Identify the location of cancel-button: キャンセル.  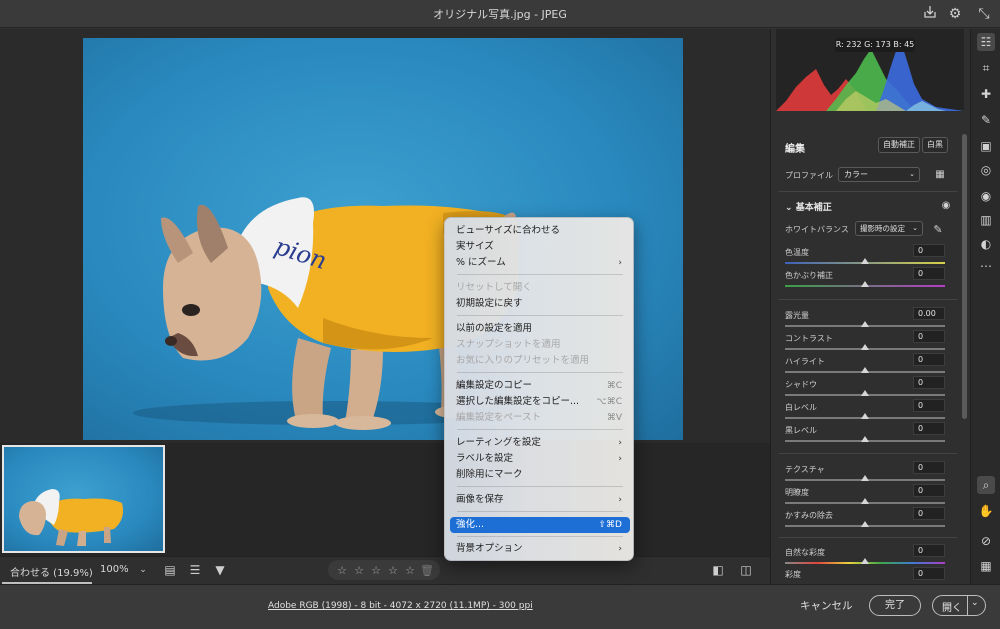
(826, 605).